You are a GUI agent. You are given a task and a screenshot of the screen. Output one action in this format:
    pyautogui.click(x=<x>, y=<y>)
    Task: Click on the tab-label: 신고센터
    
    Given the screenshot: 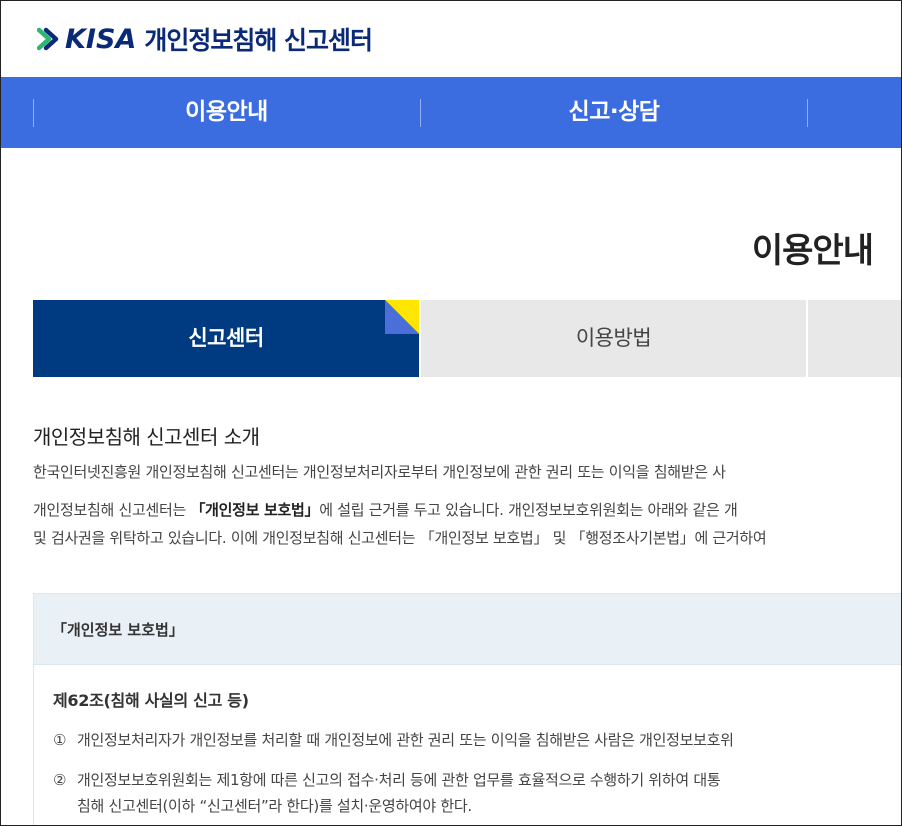 What is the action you would take?
    pyautogui.click(x=226, y=338)
    